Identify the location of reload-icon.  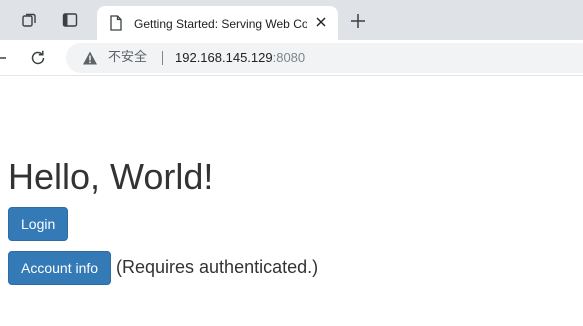
(38, 58).